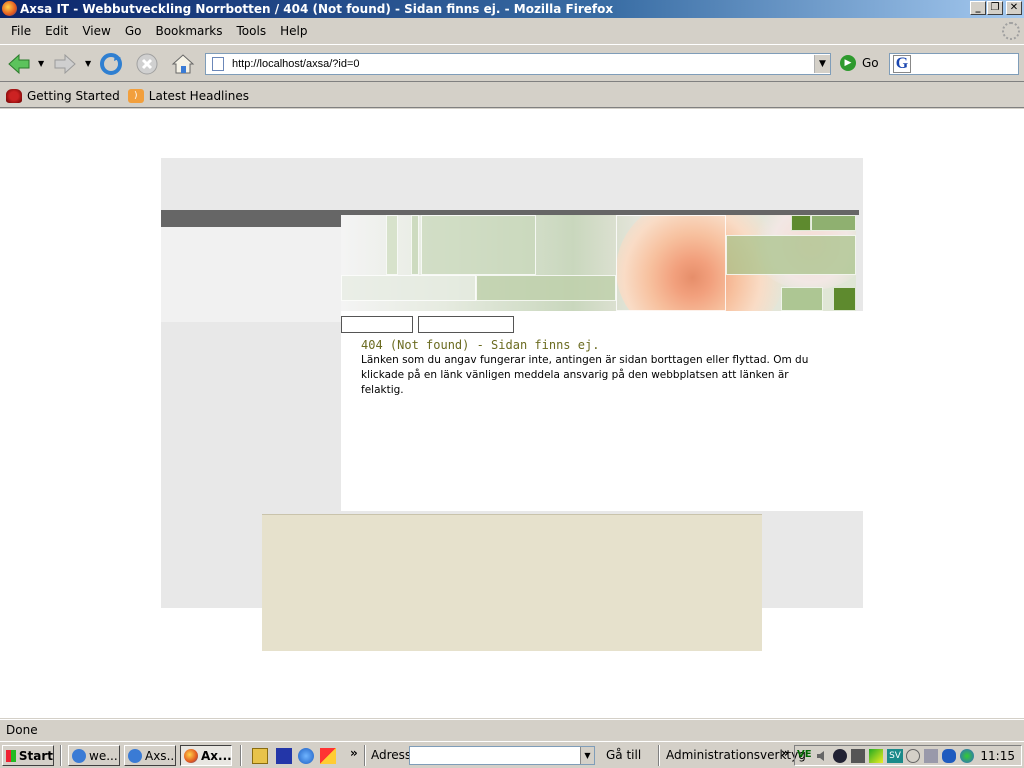  I want to click on tray-ve-icon: VE, so click(805, 756).